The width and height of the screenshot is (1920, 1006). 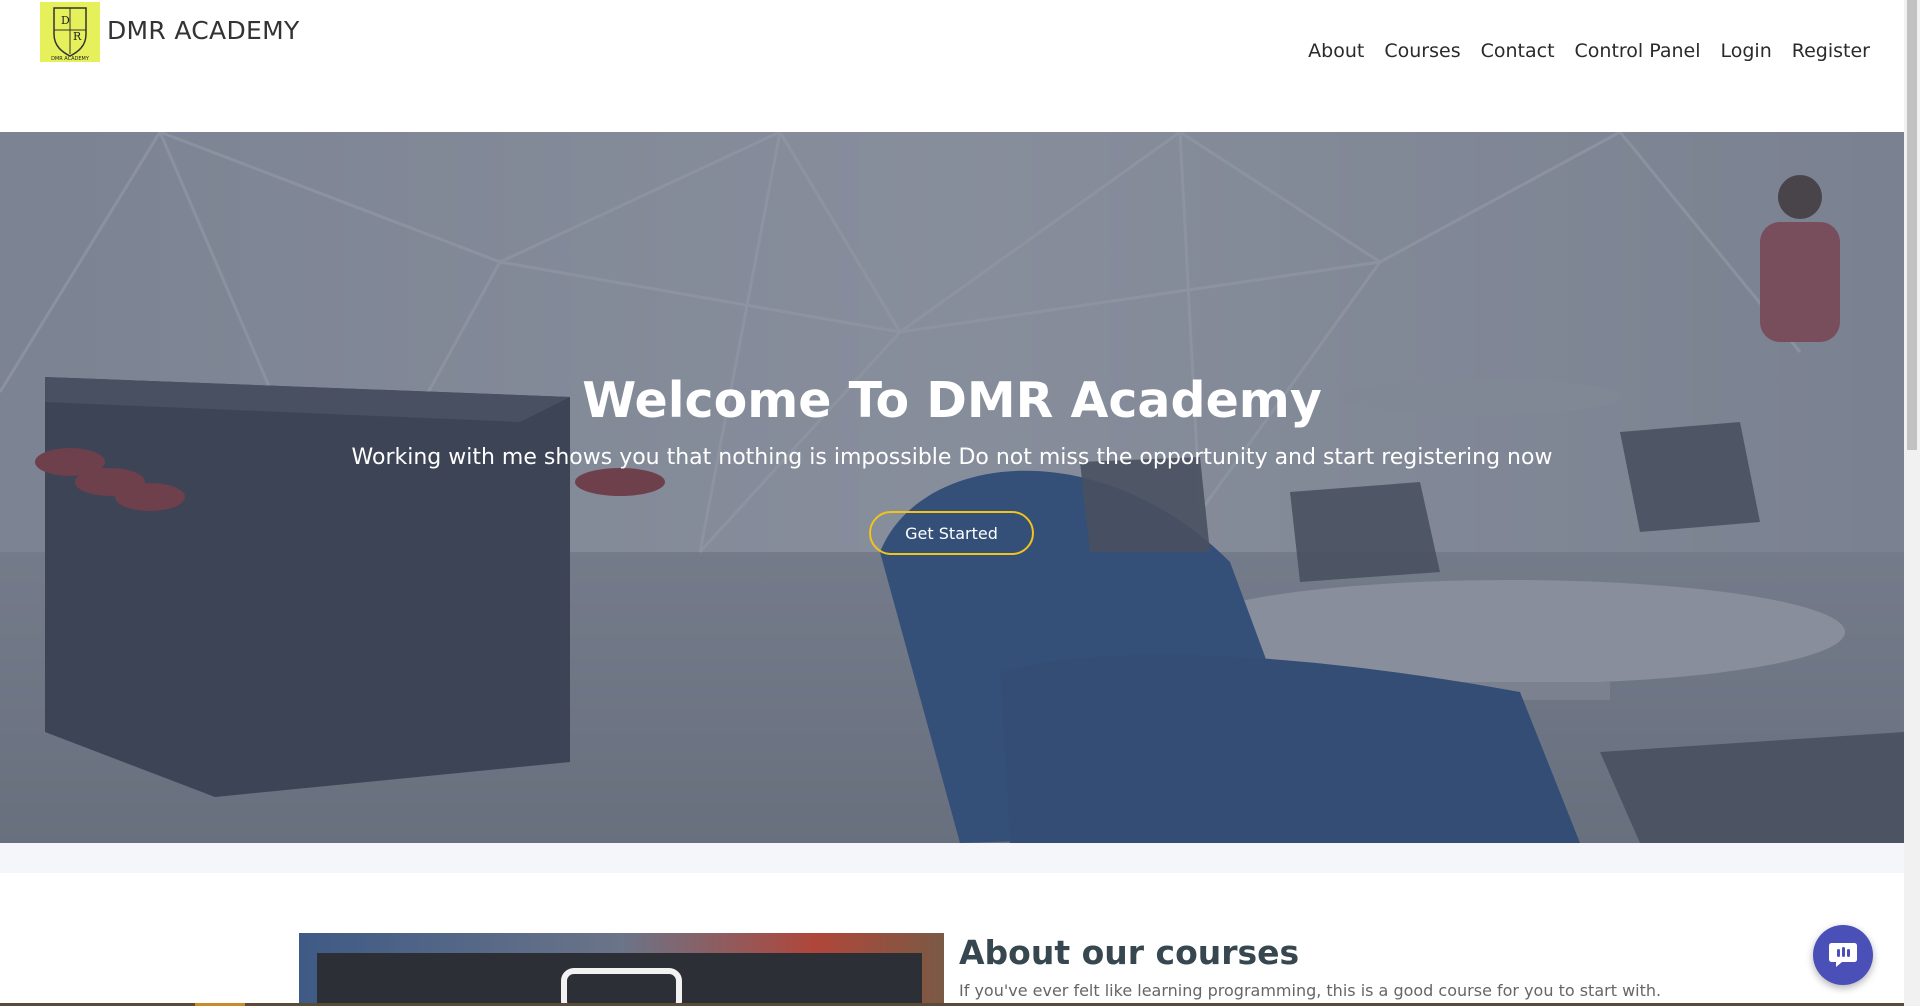 I want to click on get-started-button: Get Started, so click(x=951, y=533).